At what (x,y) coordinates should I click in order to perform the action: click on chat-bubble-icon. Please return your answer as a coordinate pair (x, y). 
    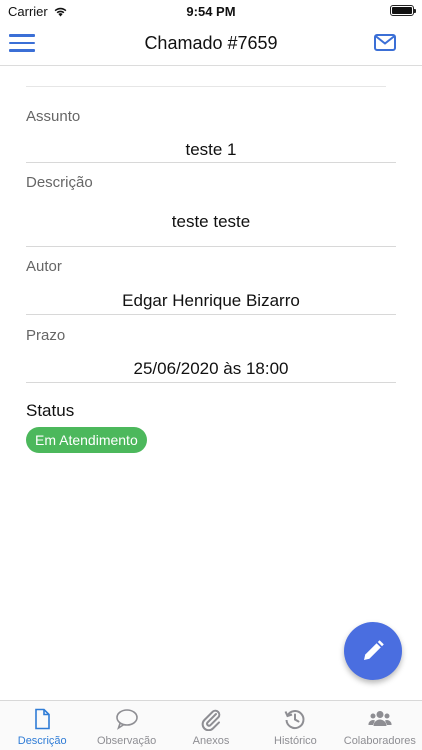
    Looking at the image, I should click on (126, 719).